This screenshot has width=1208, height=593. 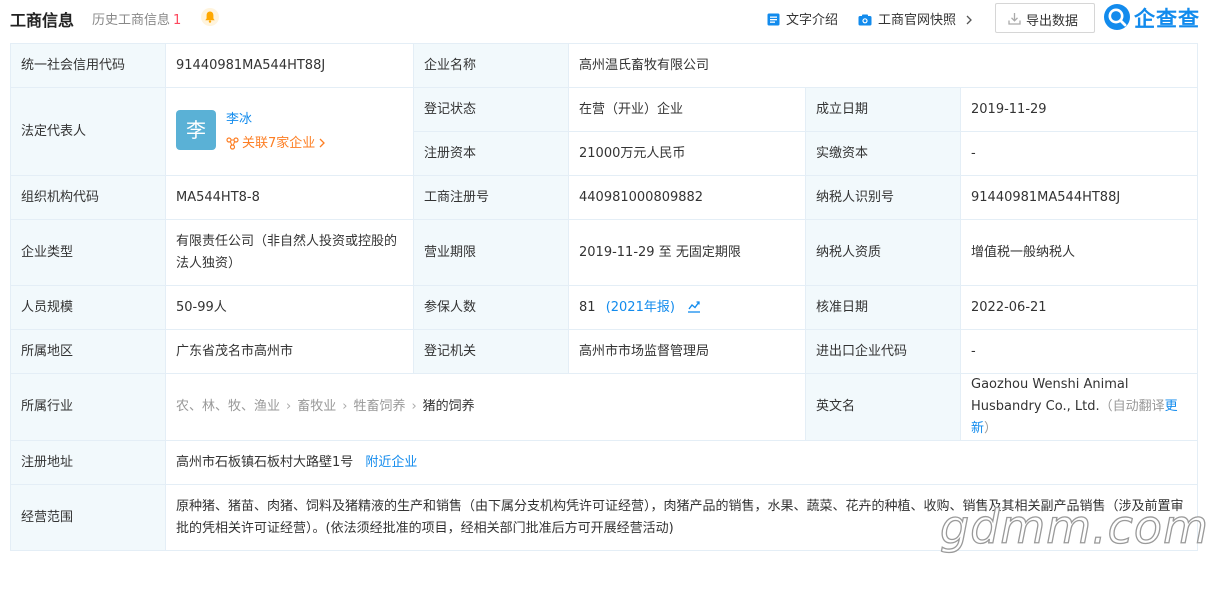 What do you see at coordinates (687, 351) in the screenshot?
I see `reg-authority-value: 高州市市场监督管理局` at bounding box center [687, 351].